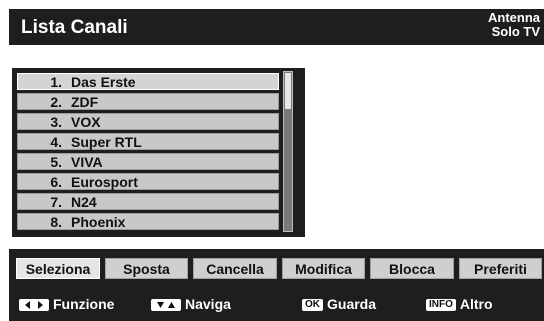 This screenshot has height=321, width=544. Describe the element at coordinates (148, 201) in the screenshot. I see `channel-row: 7. N24` at that location.